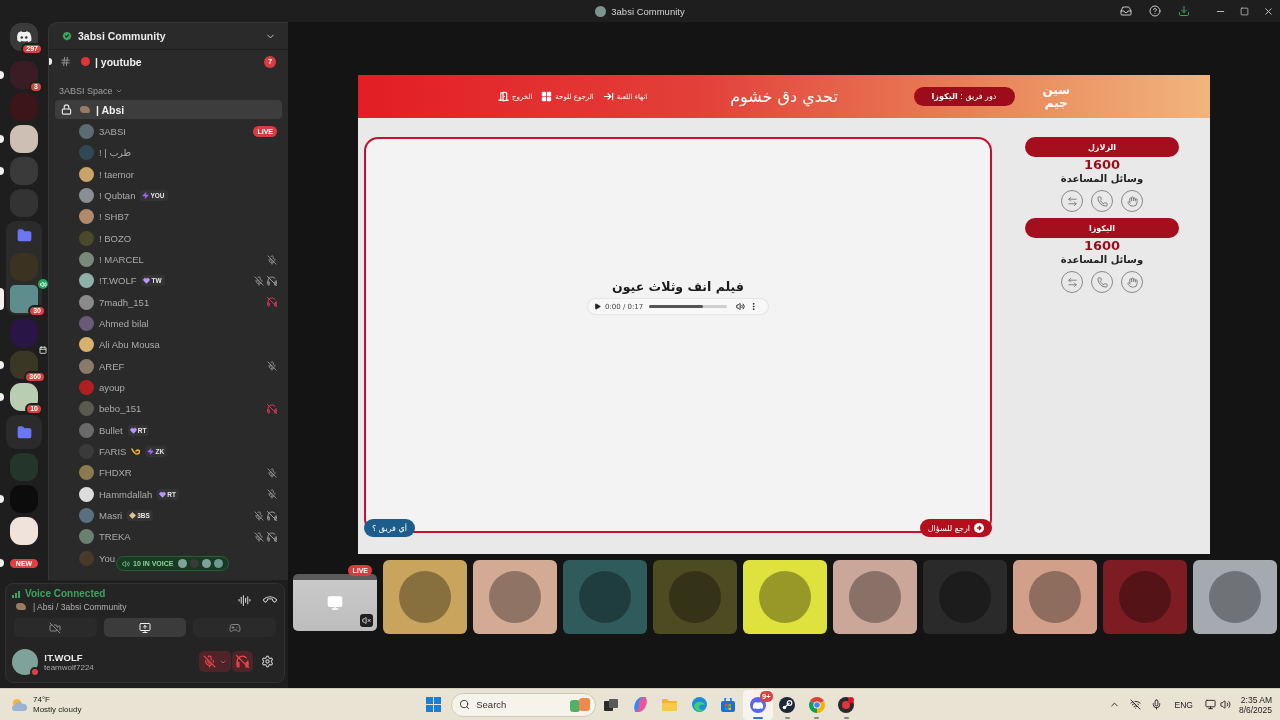 Image resolution: width=1280 pixels, height=720 pixels. Describe the element at coordinates (112, 132) in the screenshot. I see `member-name: 3ABSI` at that location.